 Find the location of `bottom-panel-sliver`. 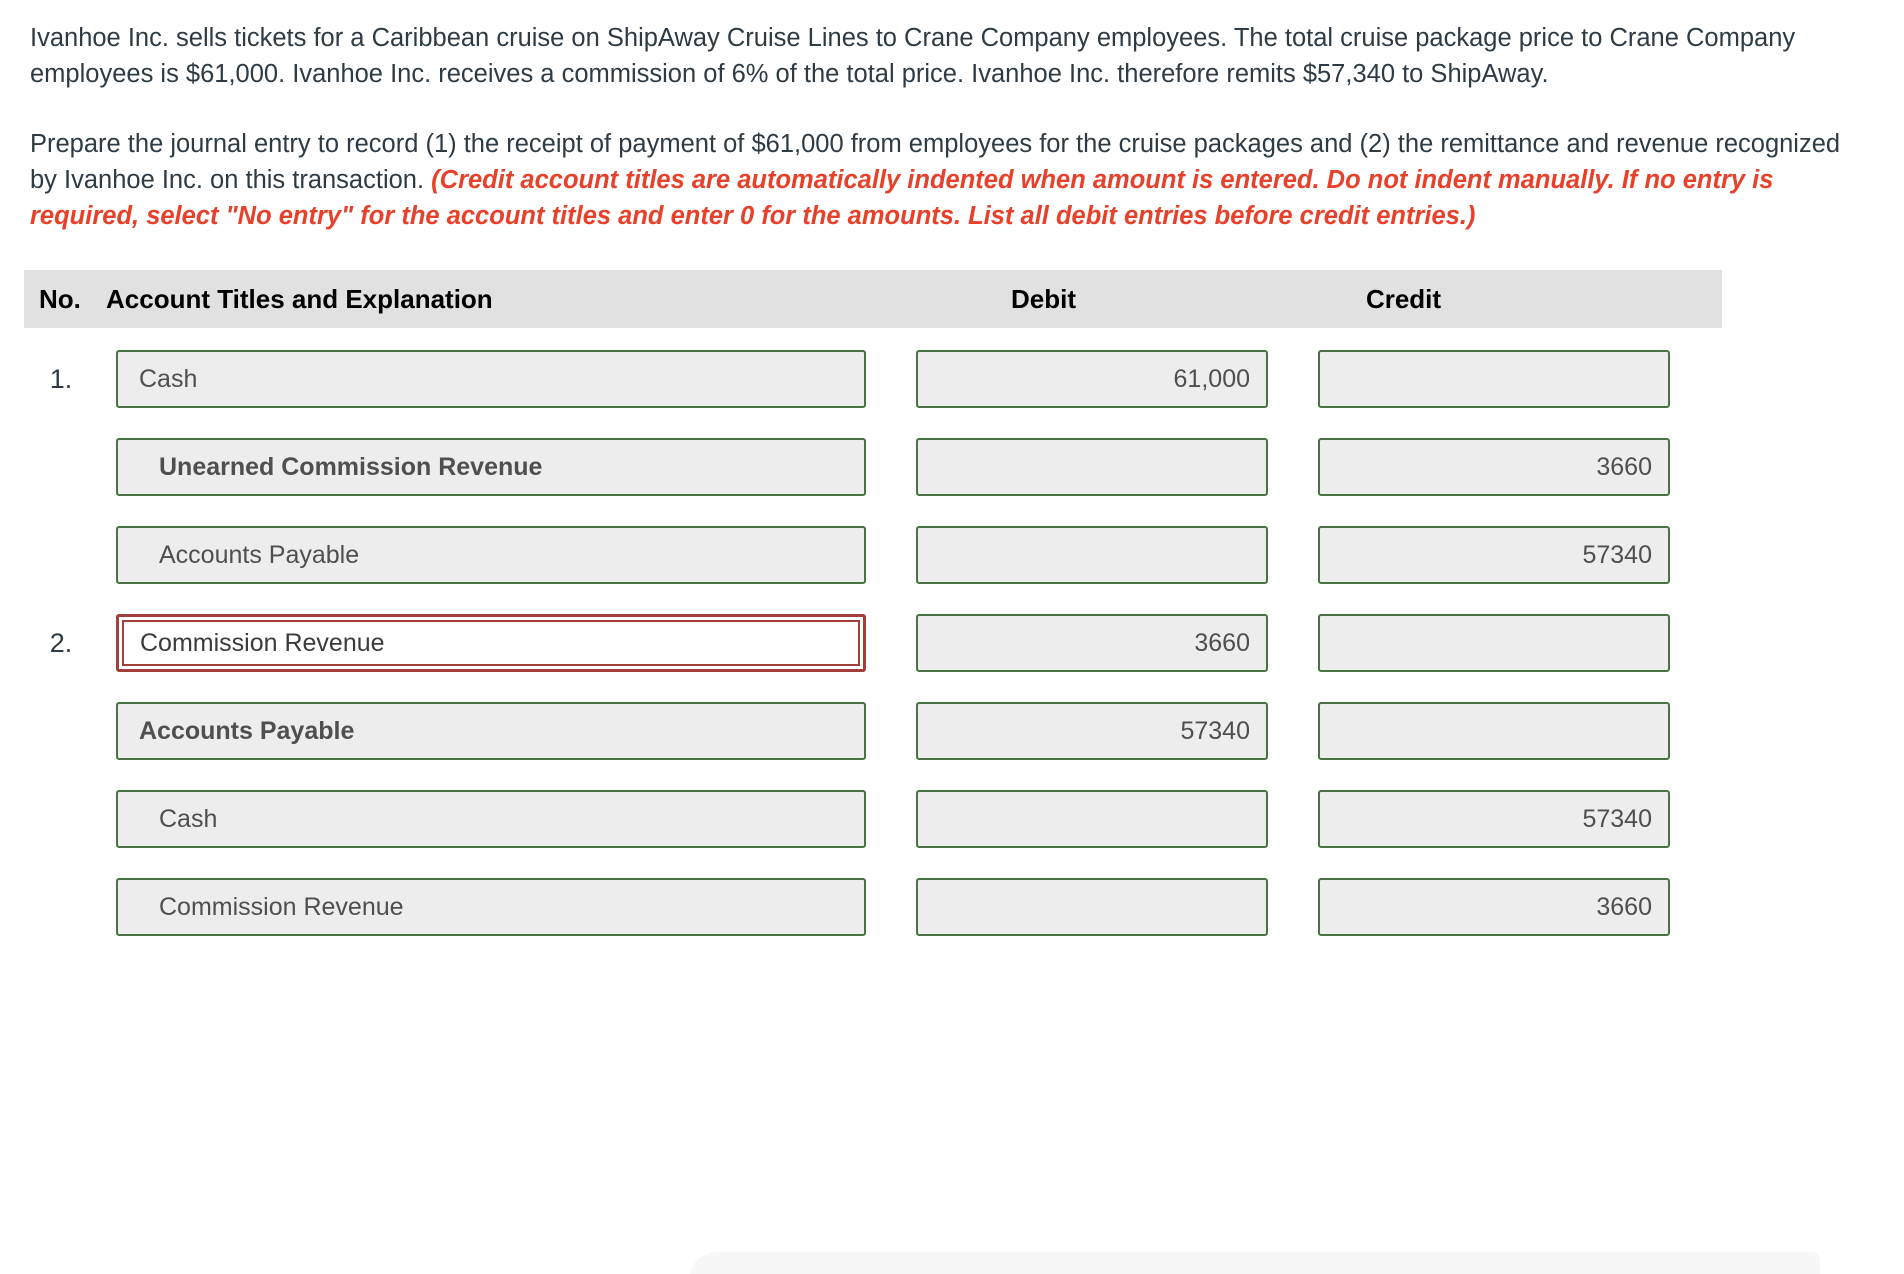

bottom-panel-sliver is located at coordinates (1255, 1263).